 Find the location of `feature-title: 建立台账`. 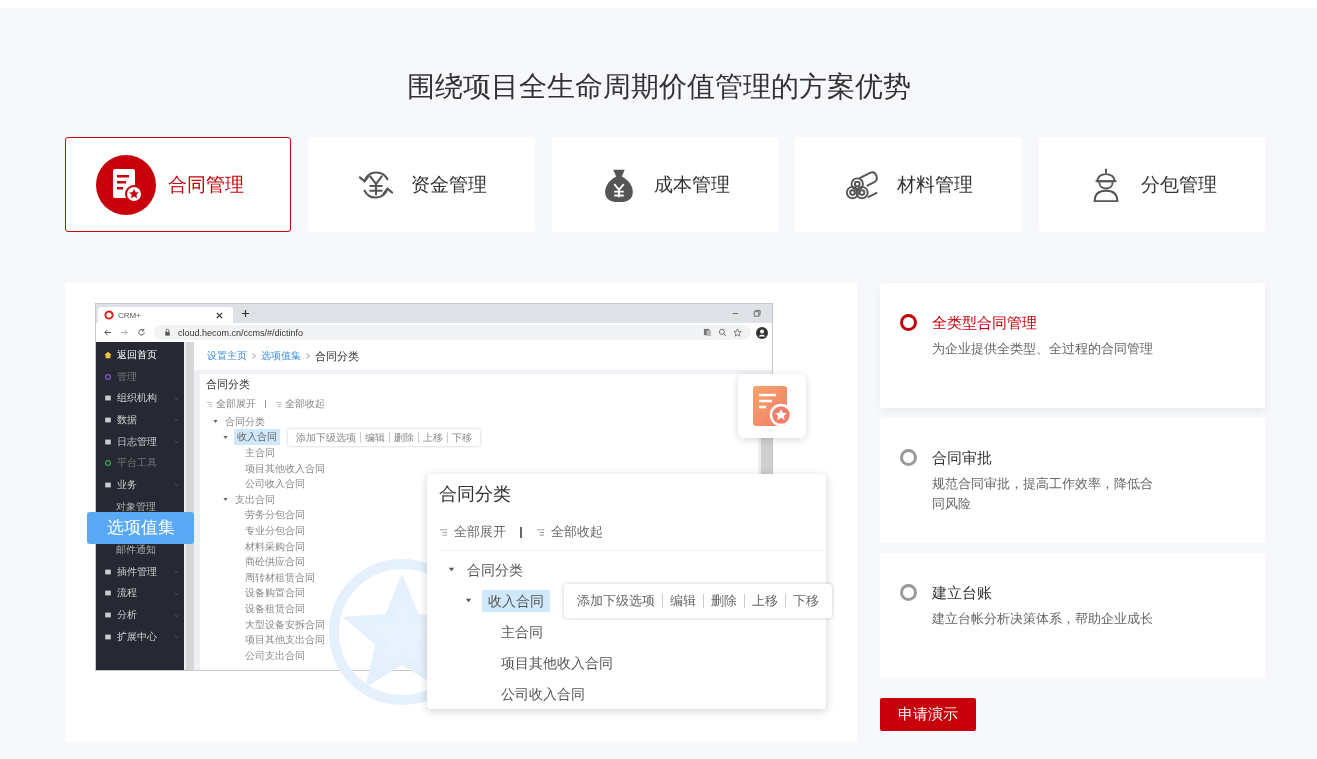

feature-title: 建立台账 is located at coordinates (962, 593).